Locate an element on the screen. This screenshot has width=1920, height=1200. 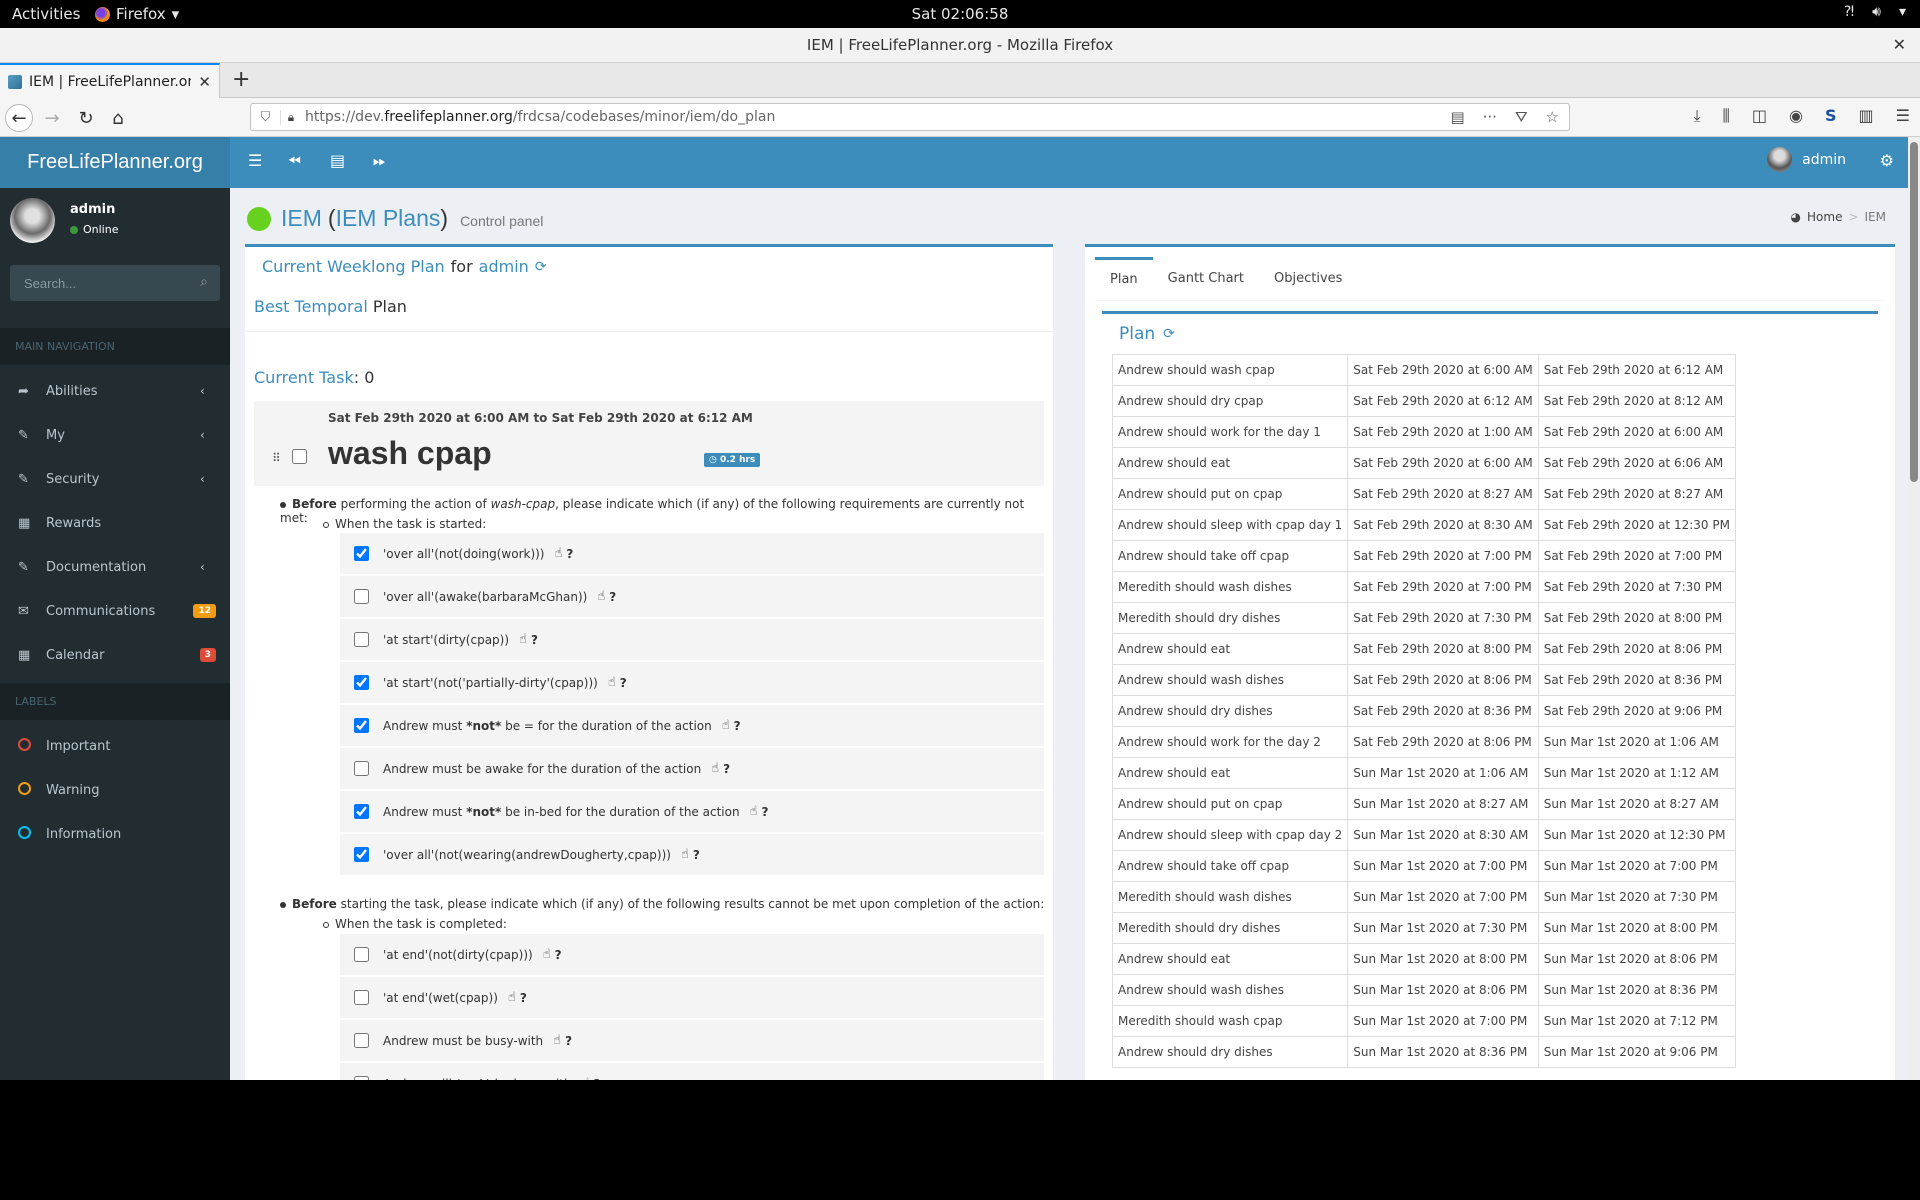
browser-tab-active: IEM | FreeLifePlanner.org ✕ is located at coordinates (110, 80).